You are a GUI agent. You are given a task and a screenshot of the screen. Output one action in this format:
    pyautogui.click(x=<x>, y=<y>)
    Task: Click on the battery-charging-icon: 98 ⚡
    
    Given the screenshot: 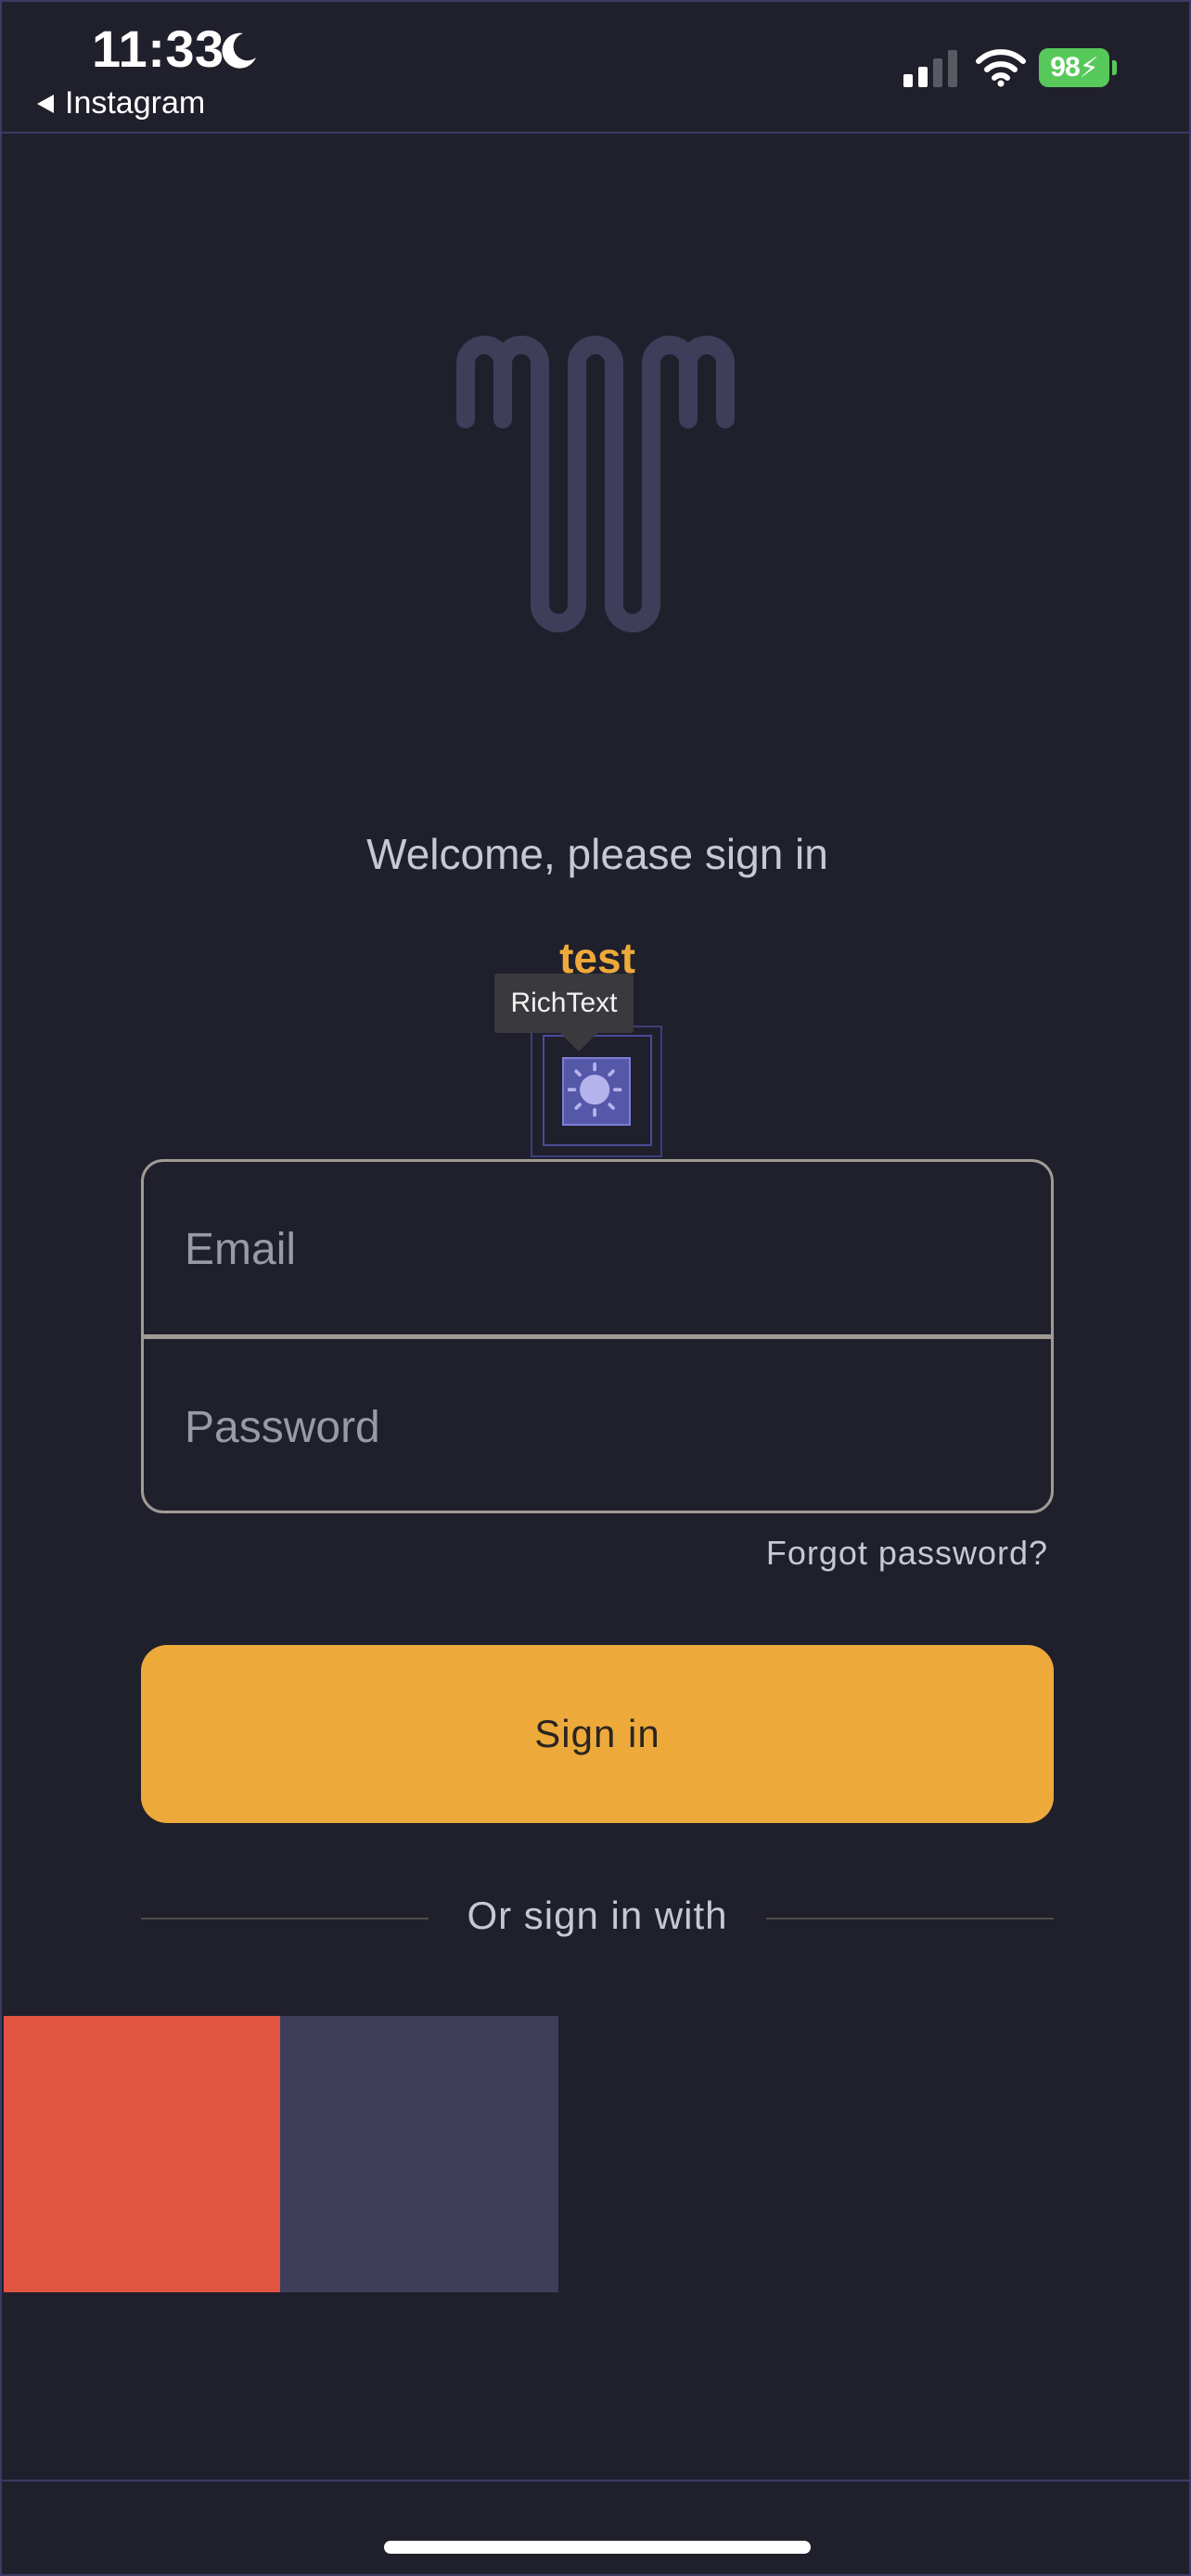 What is the action you would take?
    pyautogui.click(x=1078, y=67)
    